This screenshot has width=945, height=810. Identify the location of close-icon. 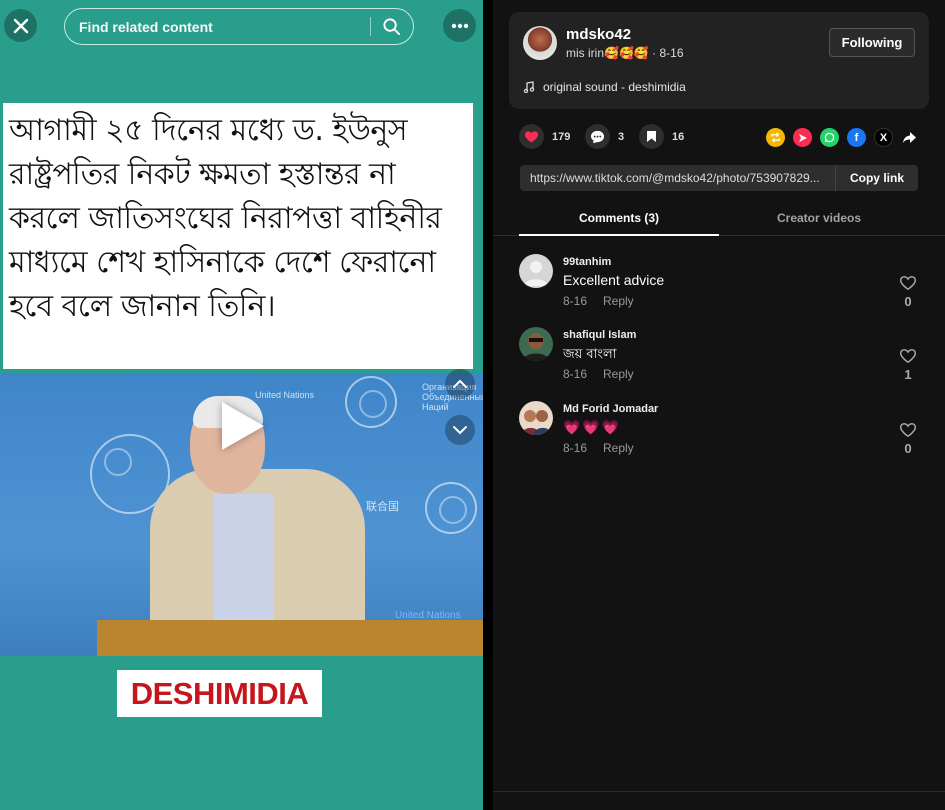
(20, 25).